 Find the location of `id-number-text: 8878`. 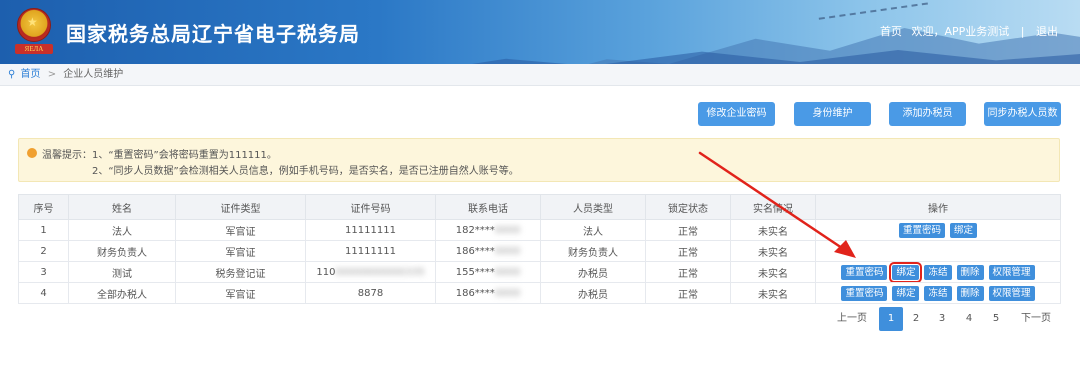

id-number-text: 8878 is located at coordinates (370, 293).